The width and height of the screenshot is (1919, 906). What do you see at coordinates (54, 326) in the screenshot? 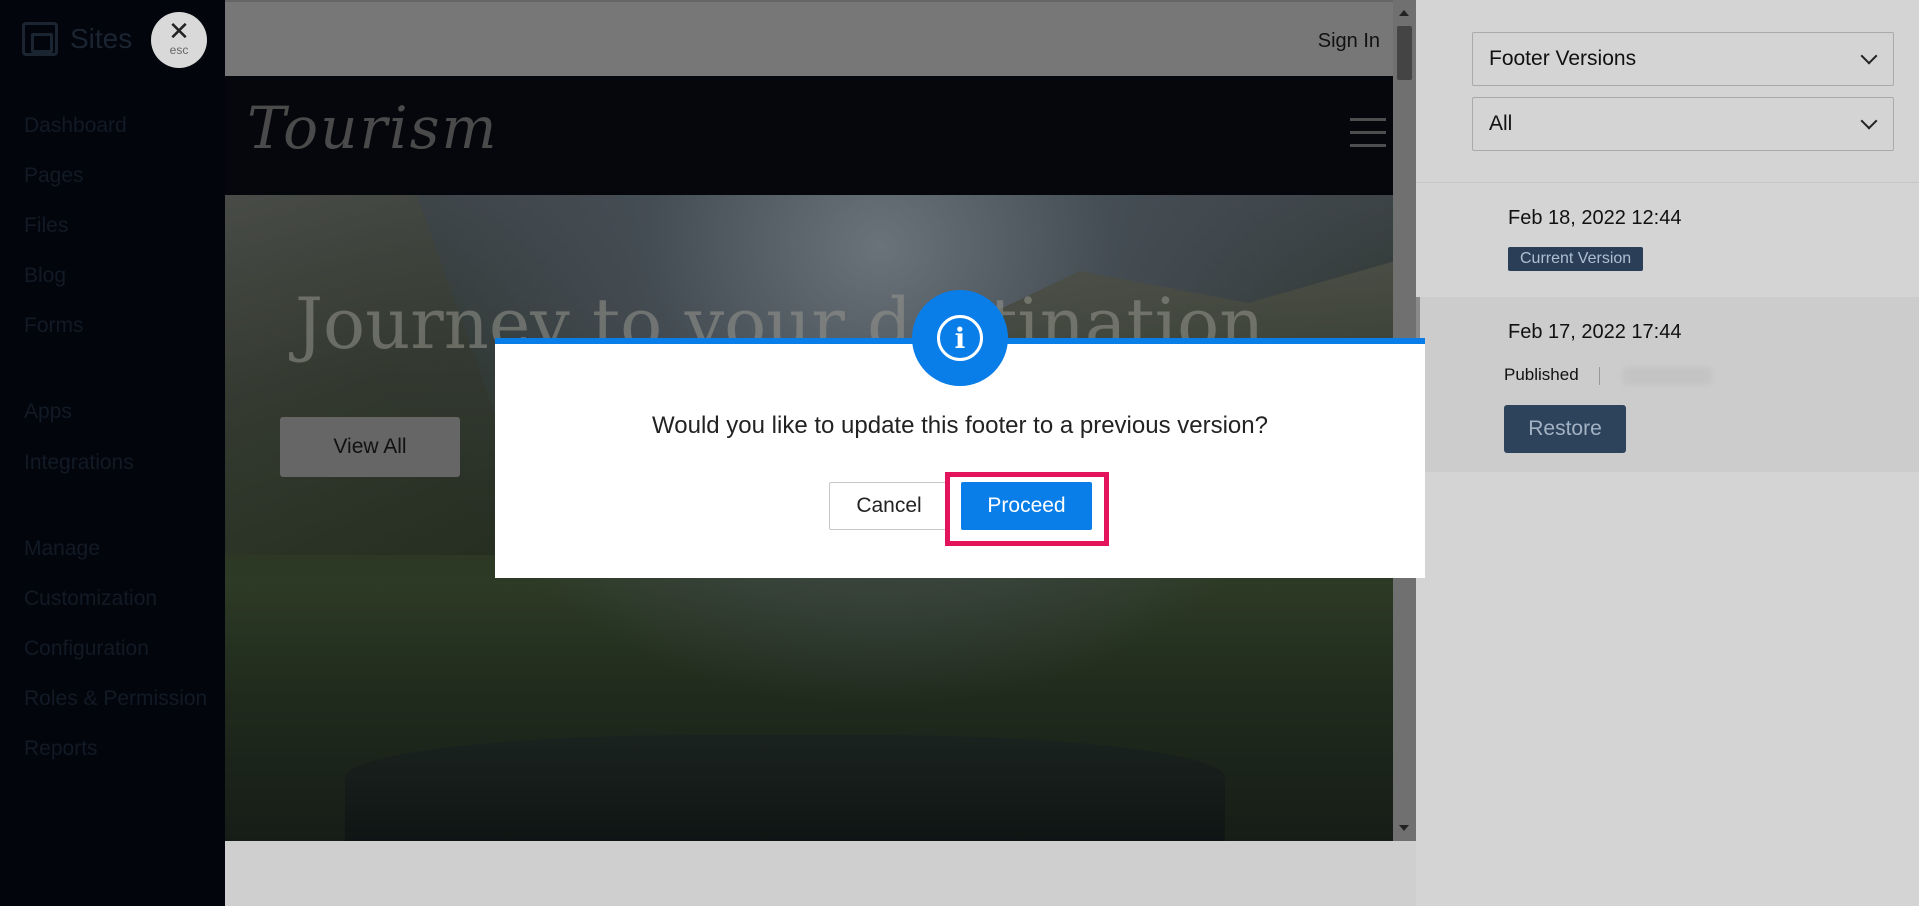
I see `sidebar-item-forms: Forms` at bounding box center [54, 326].